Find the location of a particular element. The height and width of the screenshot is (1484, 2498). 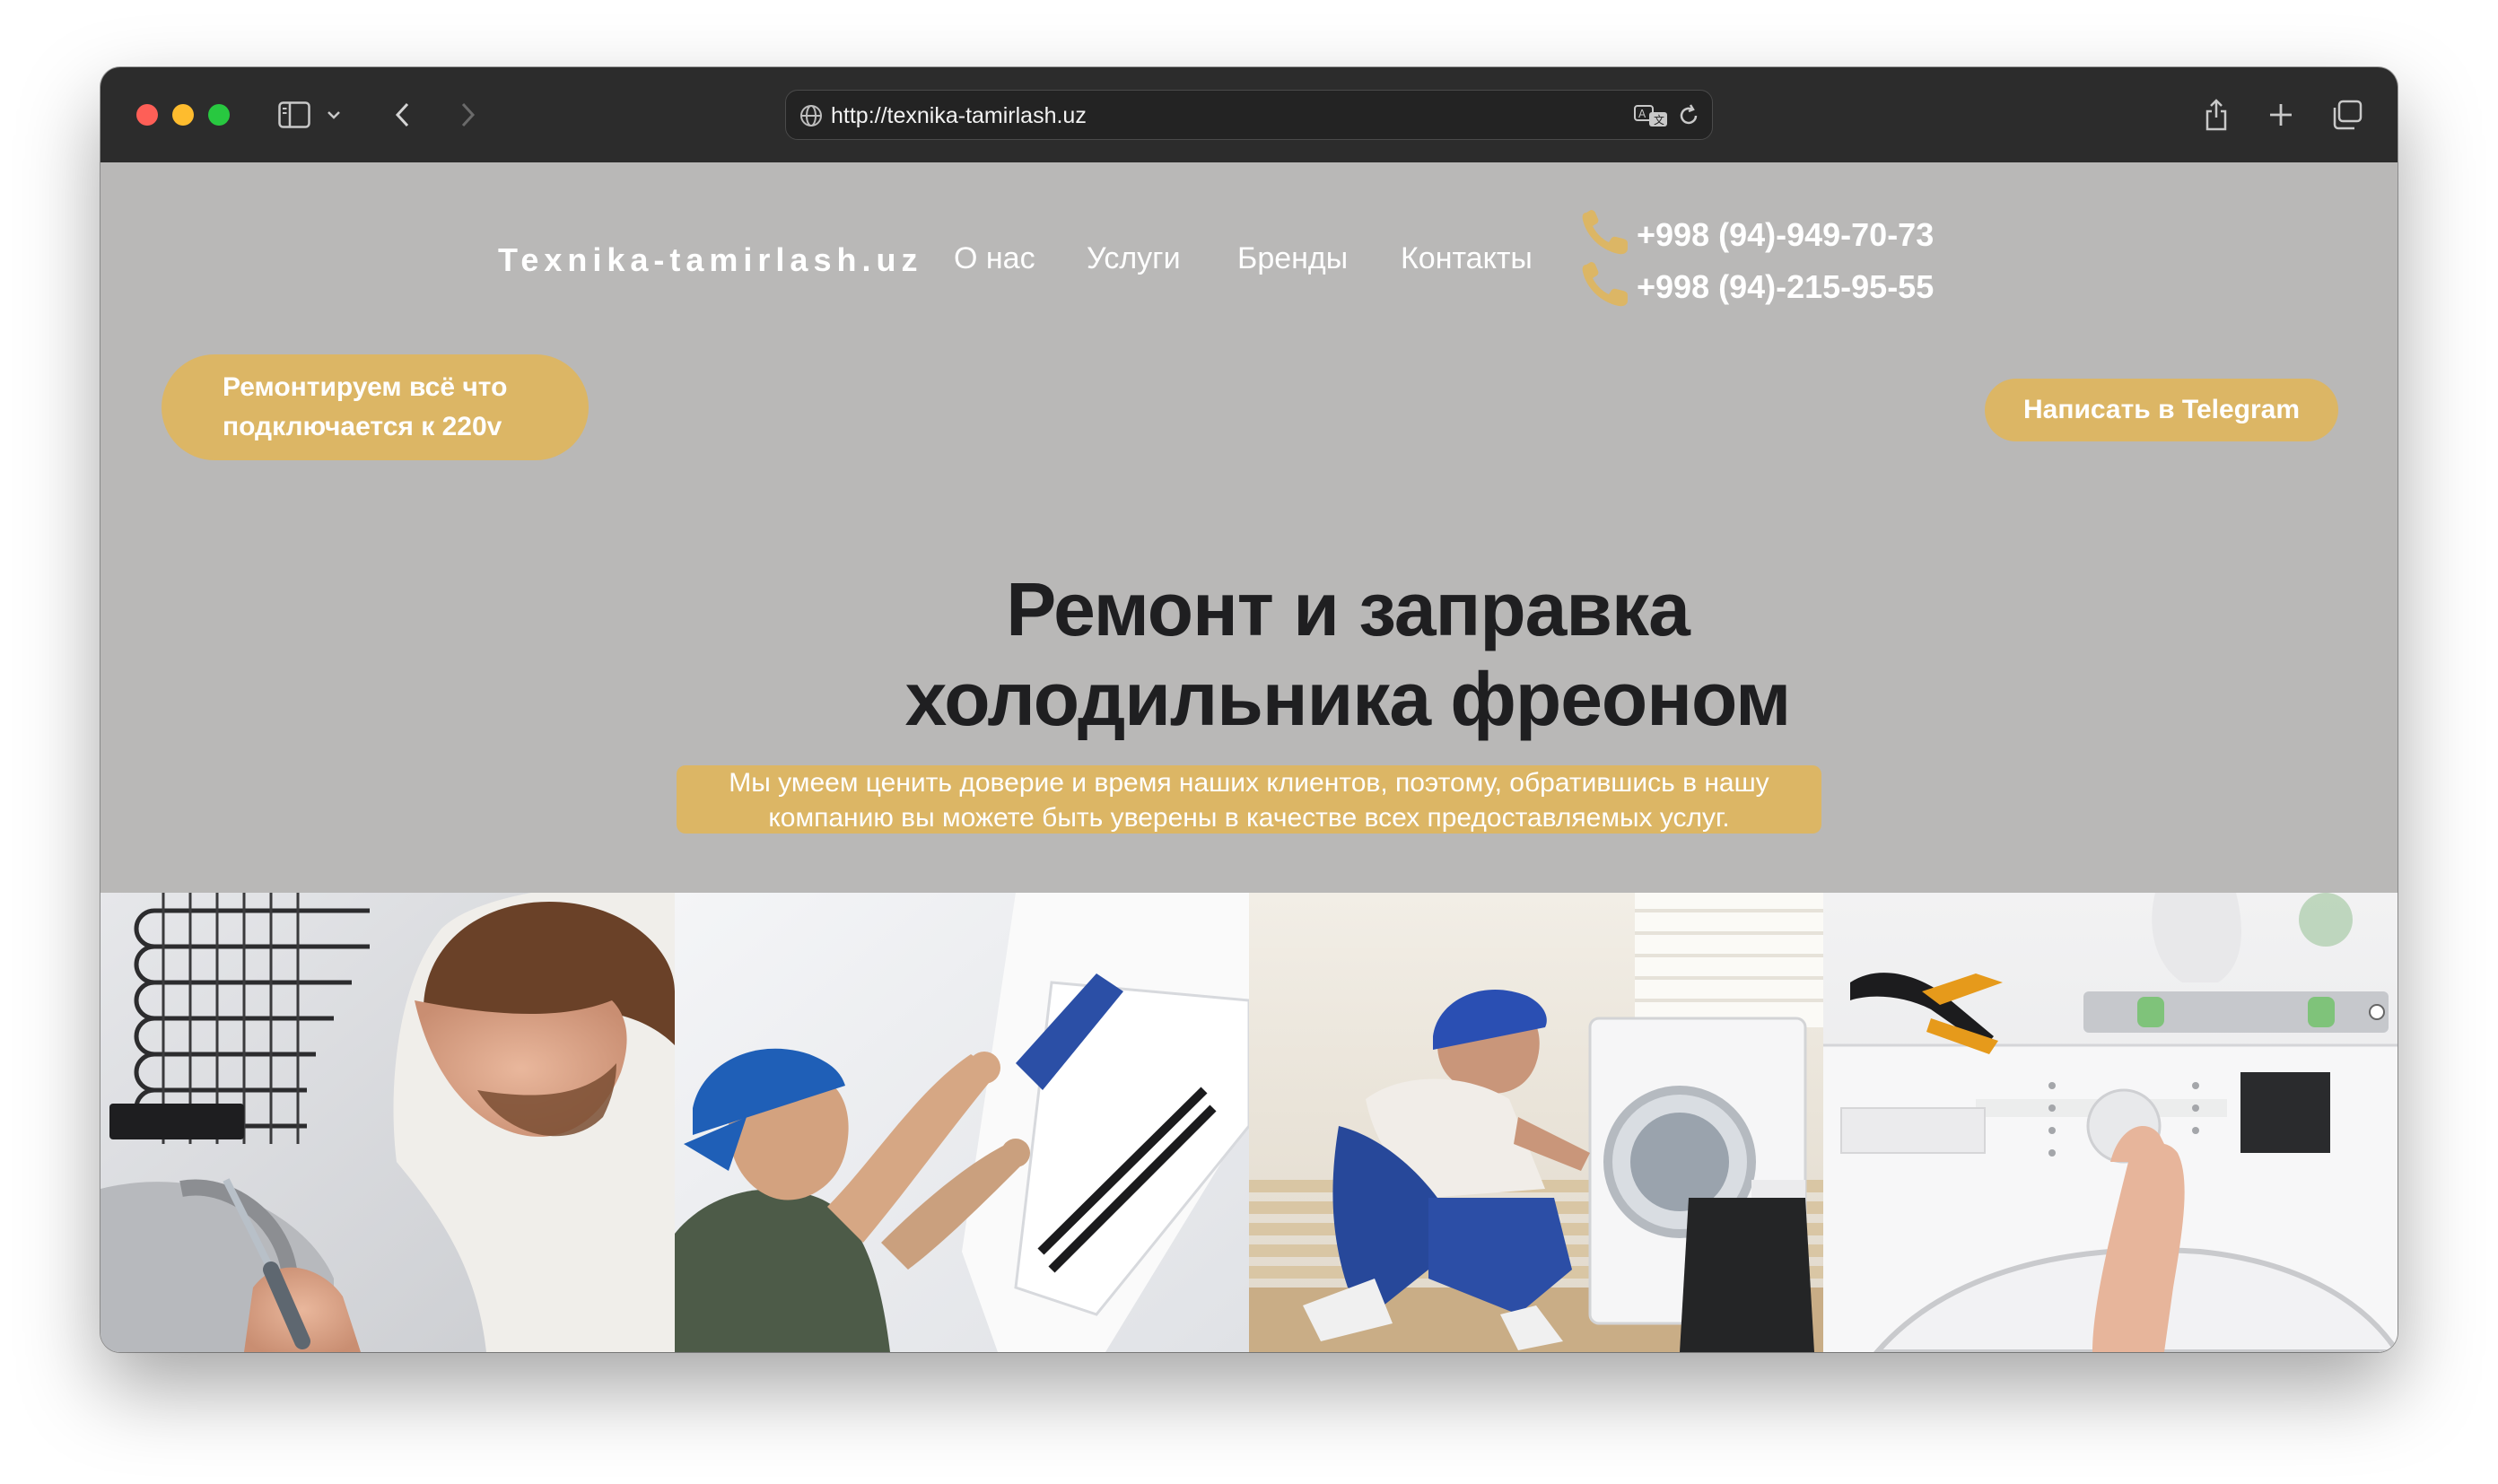

close-window-button is located at coordinates (147, 115).